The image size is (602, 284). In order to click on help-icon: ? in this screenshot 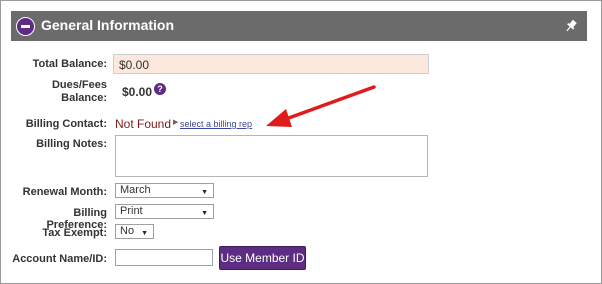, I will do `click(160, 89)`.